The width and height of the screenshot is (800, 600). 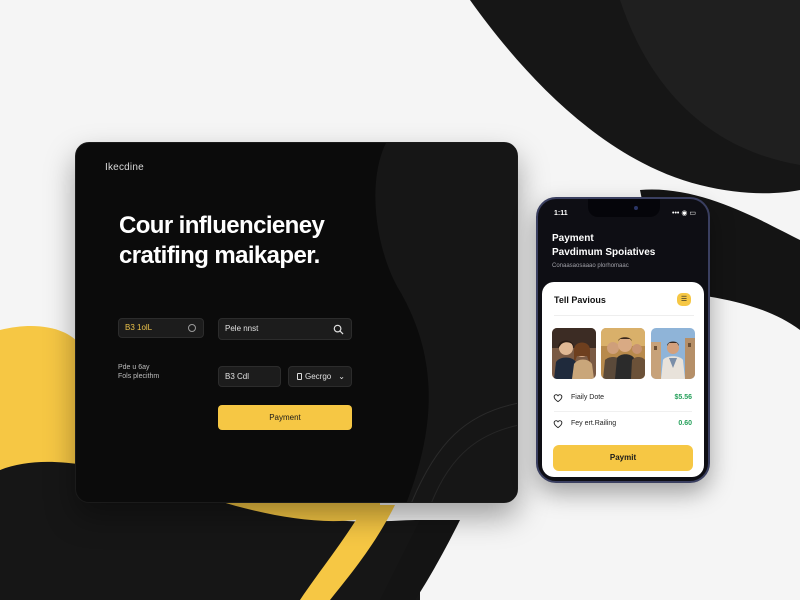 I want to click on label-line-1: Pde u 6ay, so click(x=134, y=367).